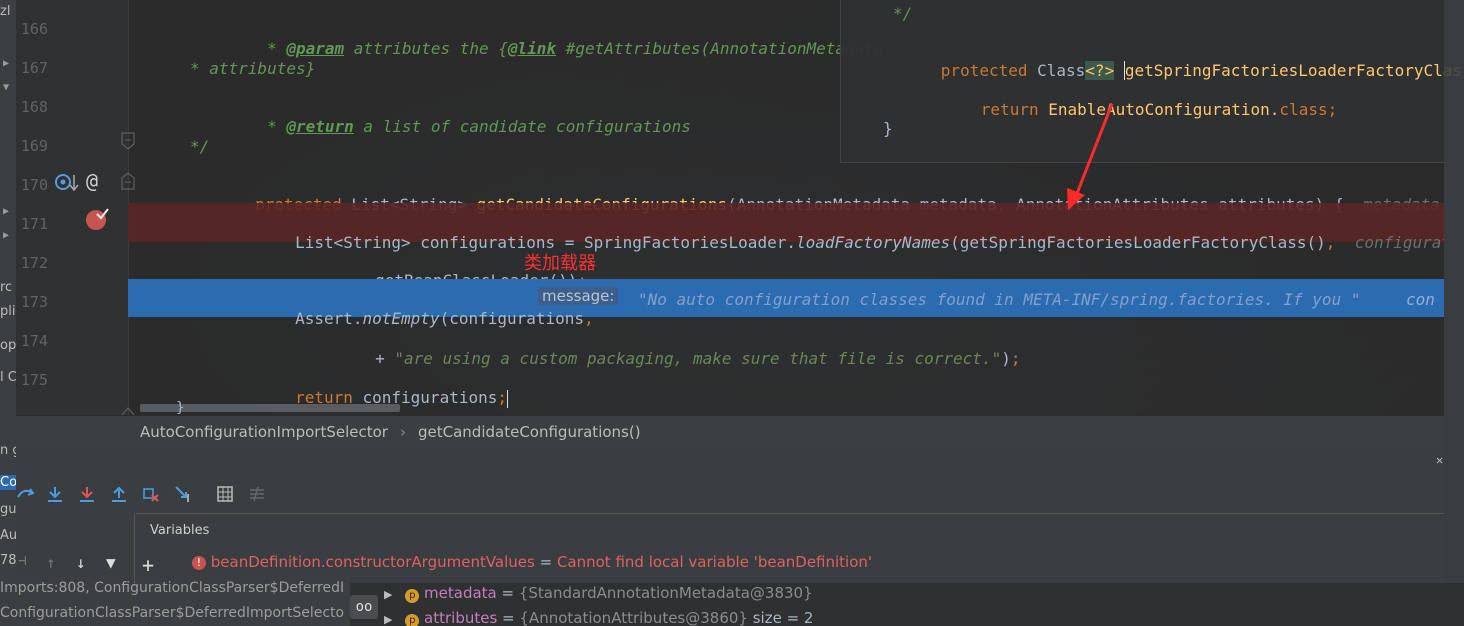 This screenshot has width=1464, height=626. Describe the element at coordinates (180, 530) in the screenshot. I see `variables-title: Variables` at that location.